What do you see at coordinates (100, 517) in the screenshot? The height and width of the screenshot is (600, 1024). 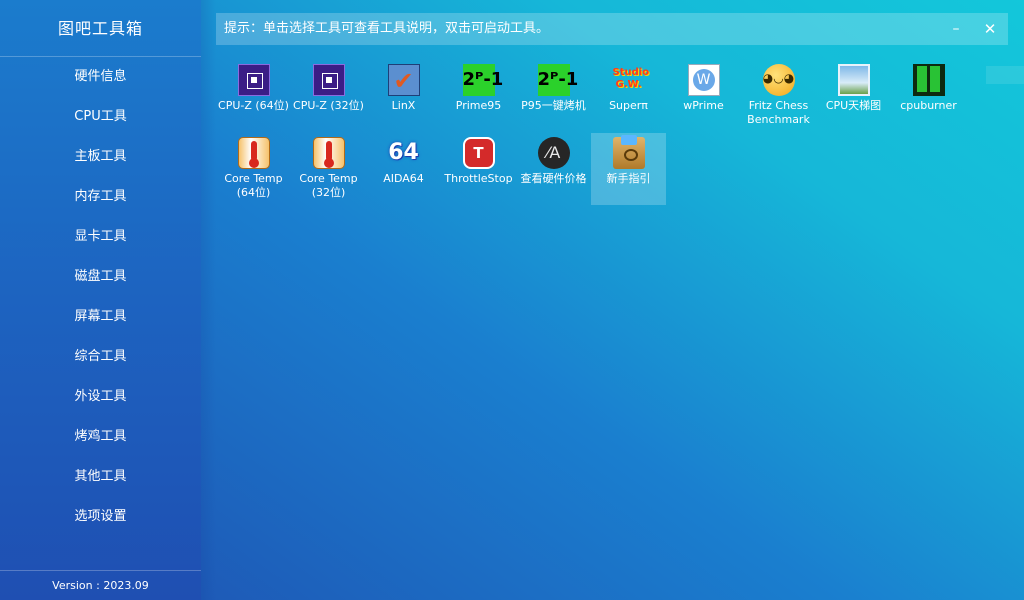 I see `sidebar-item-settings: 选项设置` at bounding box center [100, 517].